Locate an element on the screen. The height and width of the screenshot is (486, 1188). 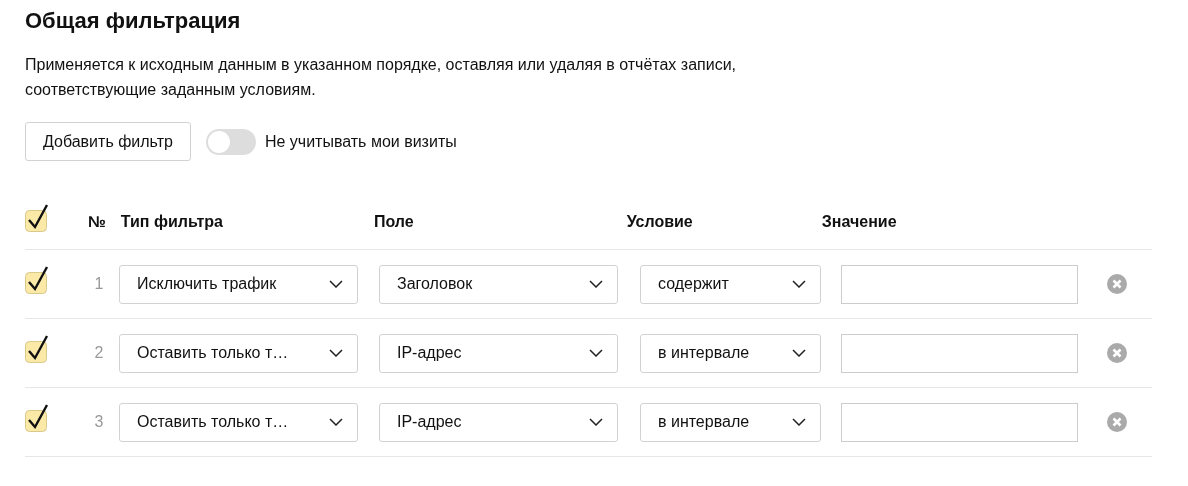
row-number: 1 is located at coordinates (99, 284).